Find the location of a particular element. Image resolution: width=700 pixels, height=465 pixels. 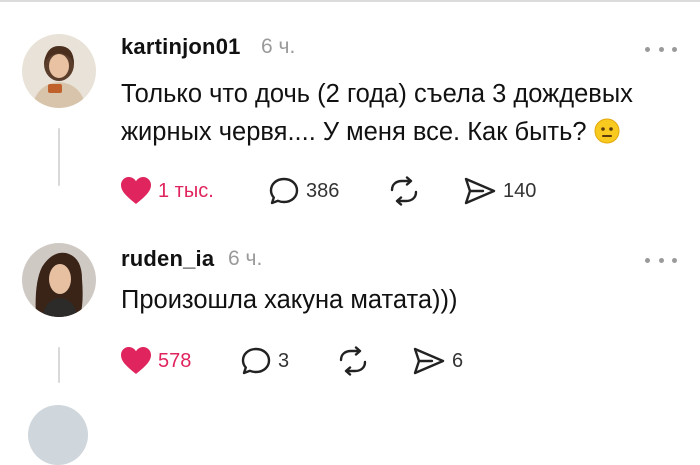

comment-button: 386 is located at coordinates (303, 191).